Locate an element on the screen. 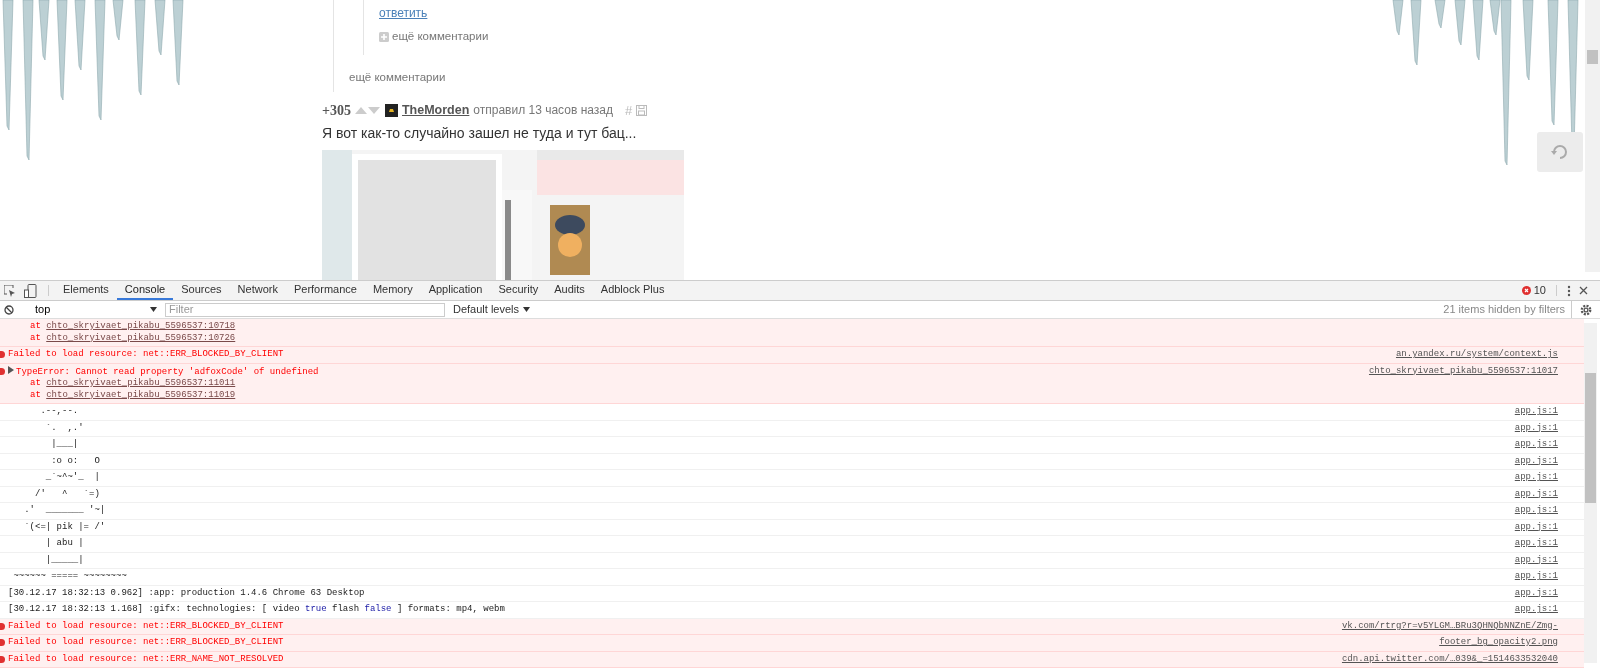  devtools-tab: Application is located at coordinates (455, 290).